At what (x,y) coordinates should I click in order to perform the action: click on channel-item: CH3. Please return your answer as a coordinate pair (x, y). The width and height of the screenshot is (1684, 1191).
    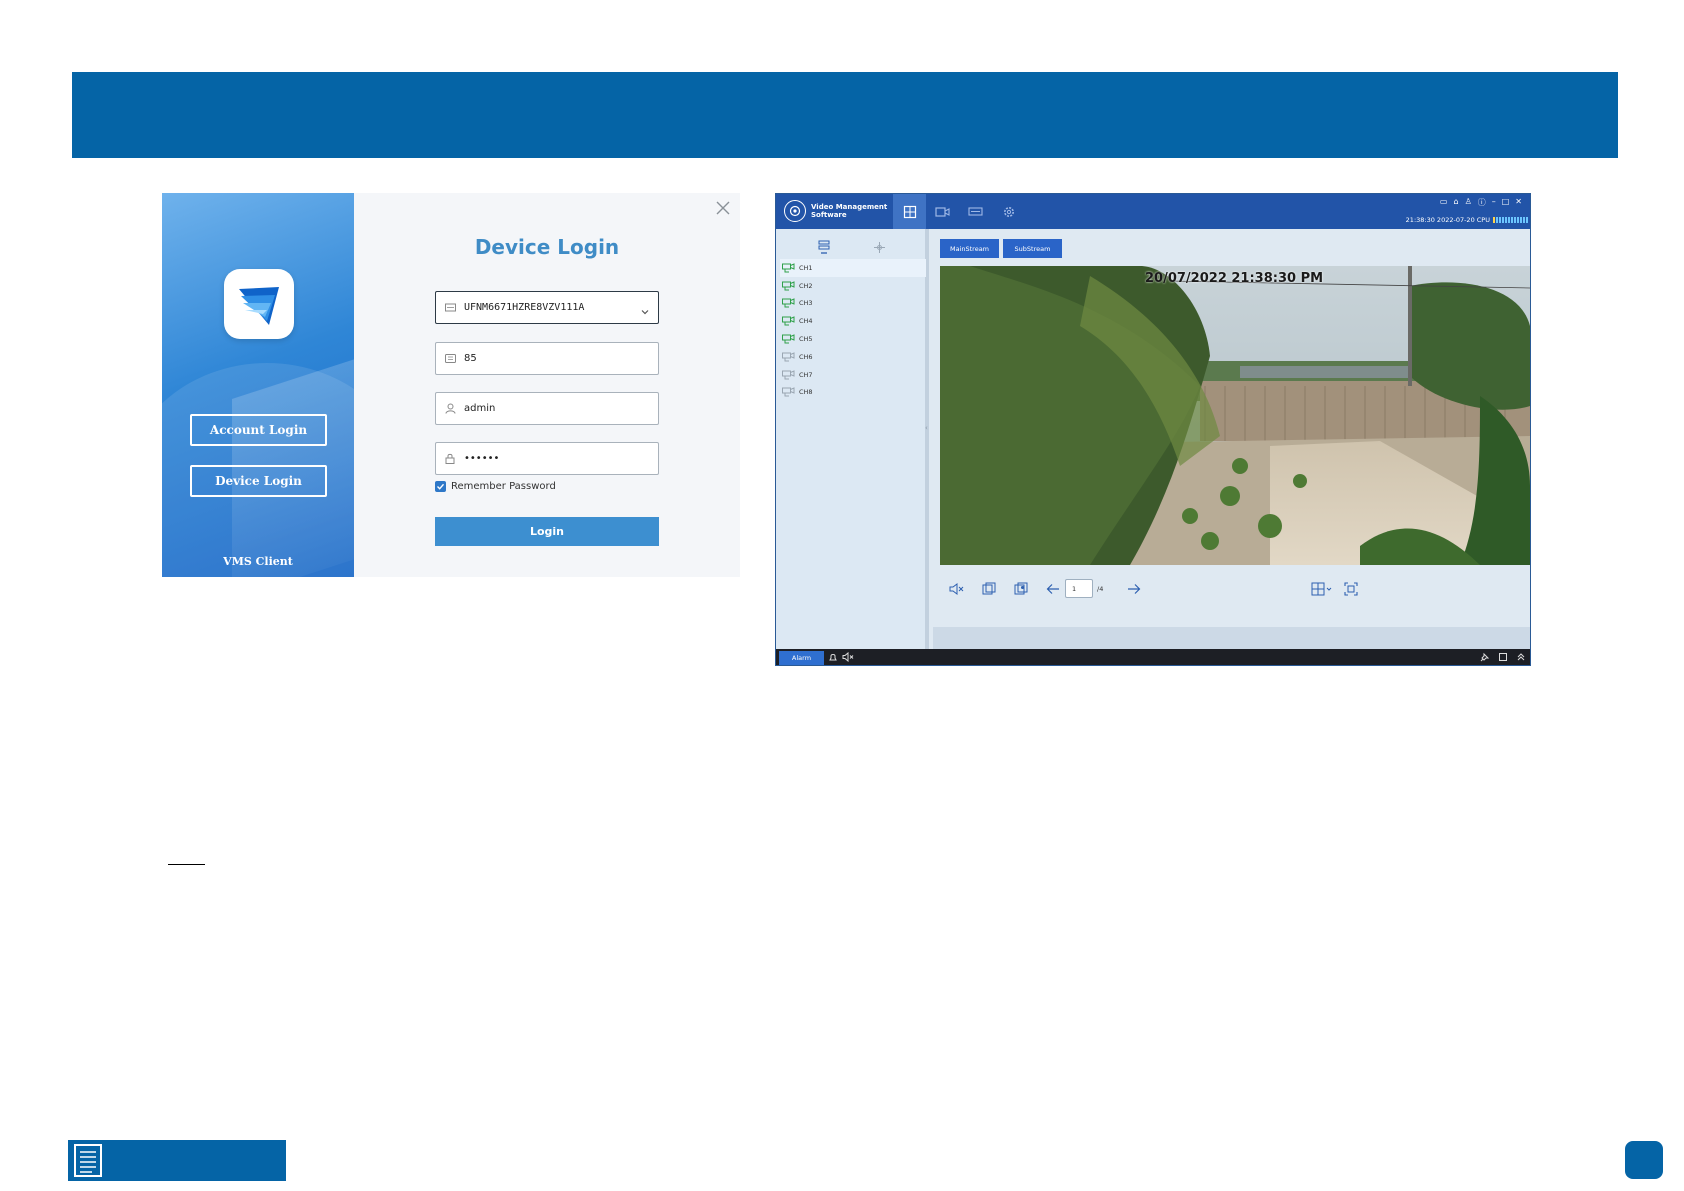
    Looking at the image, I should click on (853, 304).